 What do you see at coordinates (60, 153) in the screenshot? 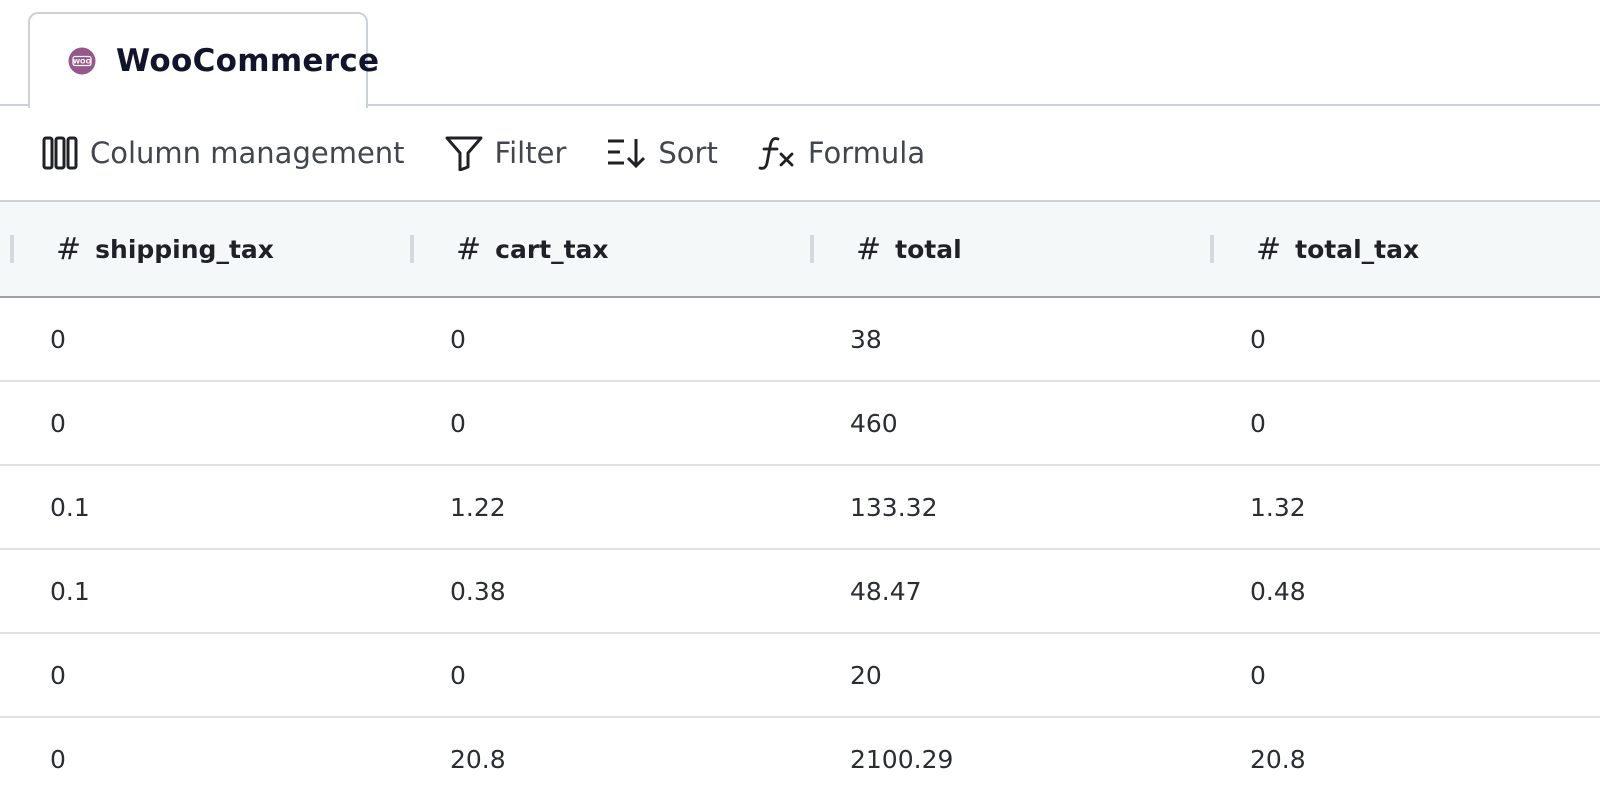
I see `columns-icon` at bounding box center [60, 153].